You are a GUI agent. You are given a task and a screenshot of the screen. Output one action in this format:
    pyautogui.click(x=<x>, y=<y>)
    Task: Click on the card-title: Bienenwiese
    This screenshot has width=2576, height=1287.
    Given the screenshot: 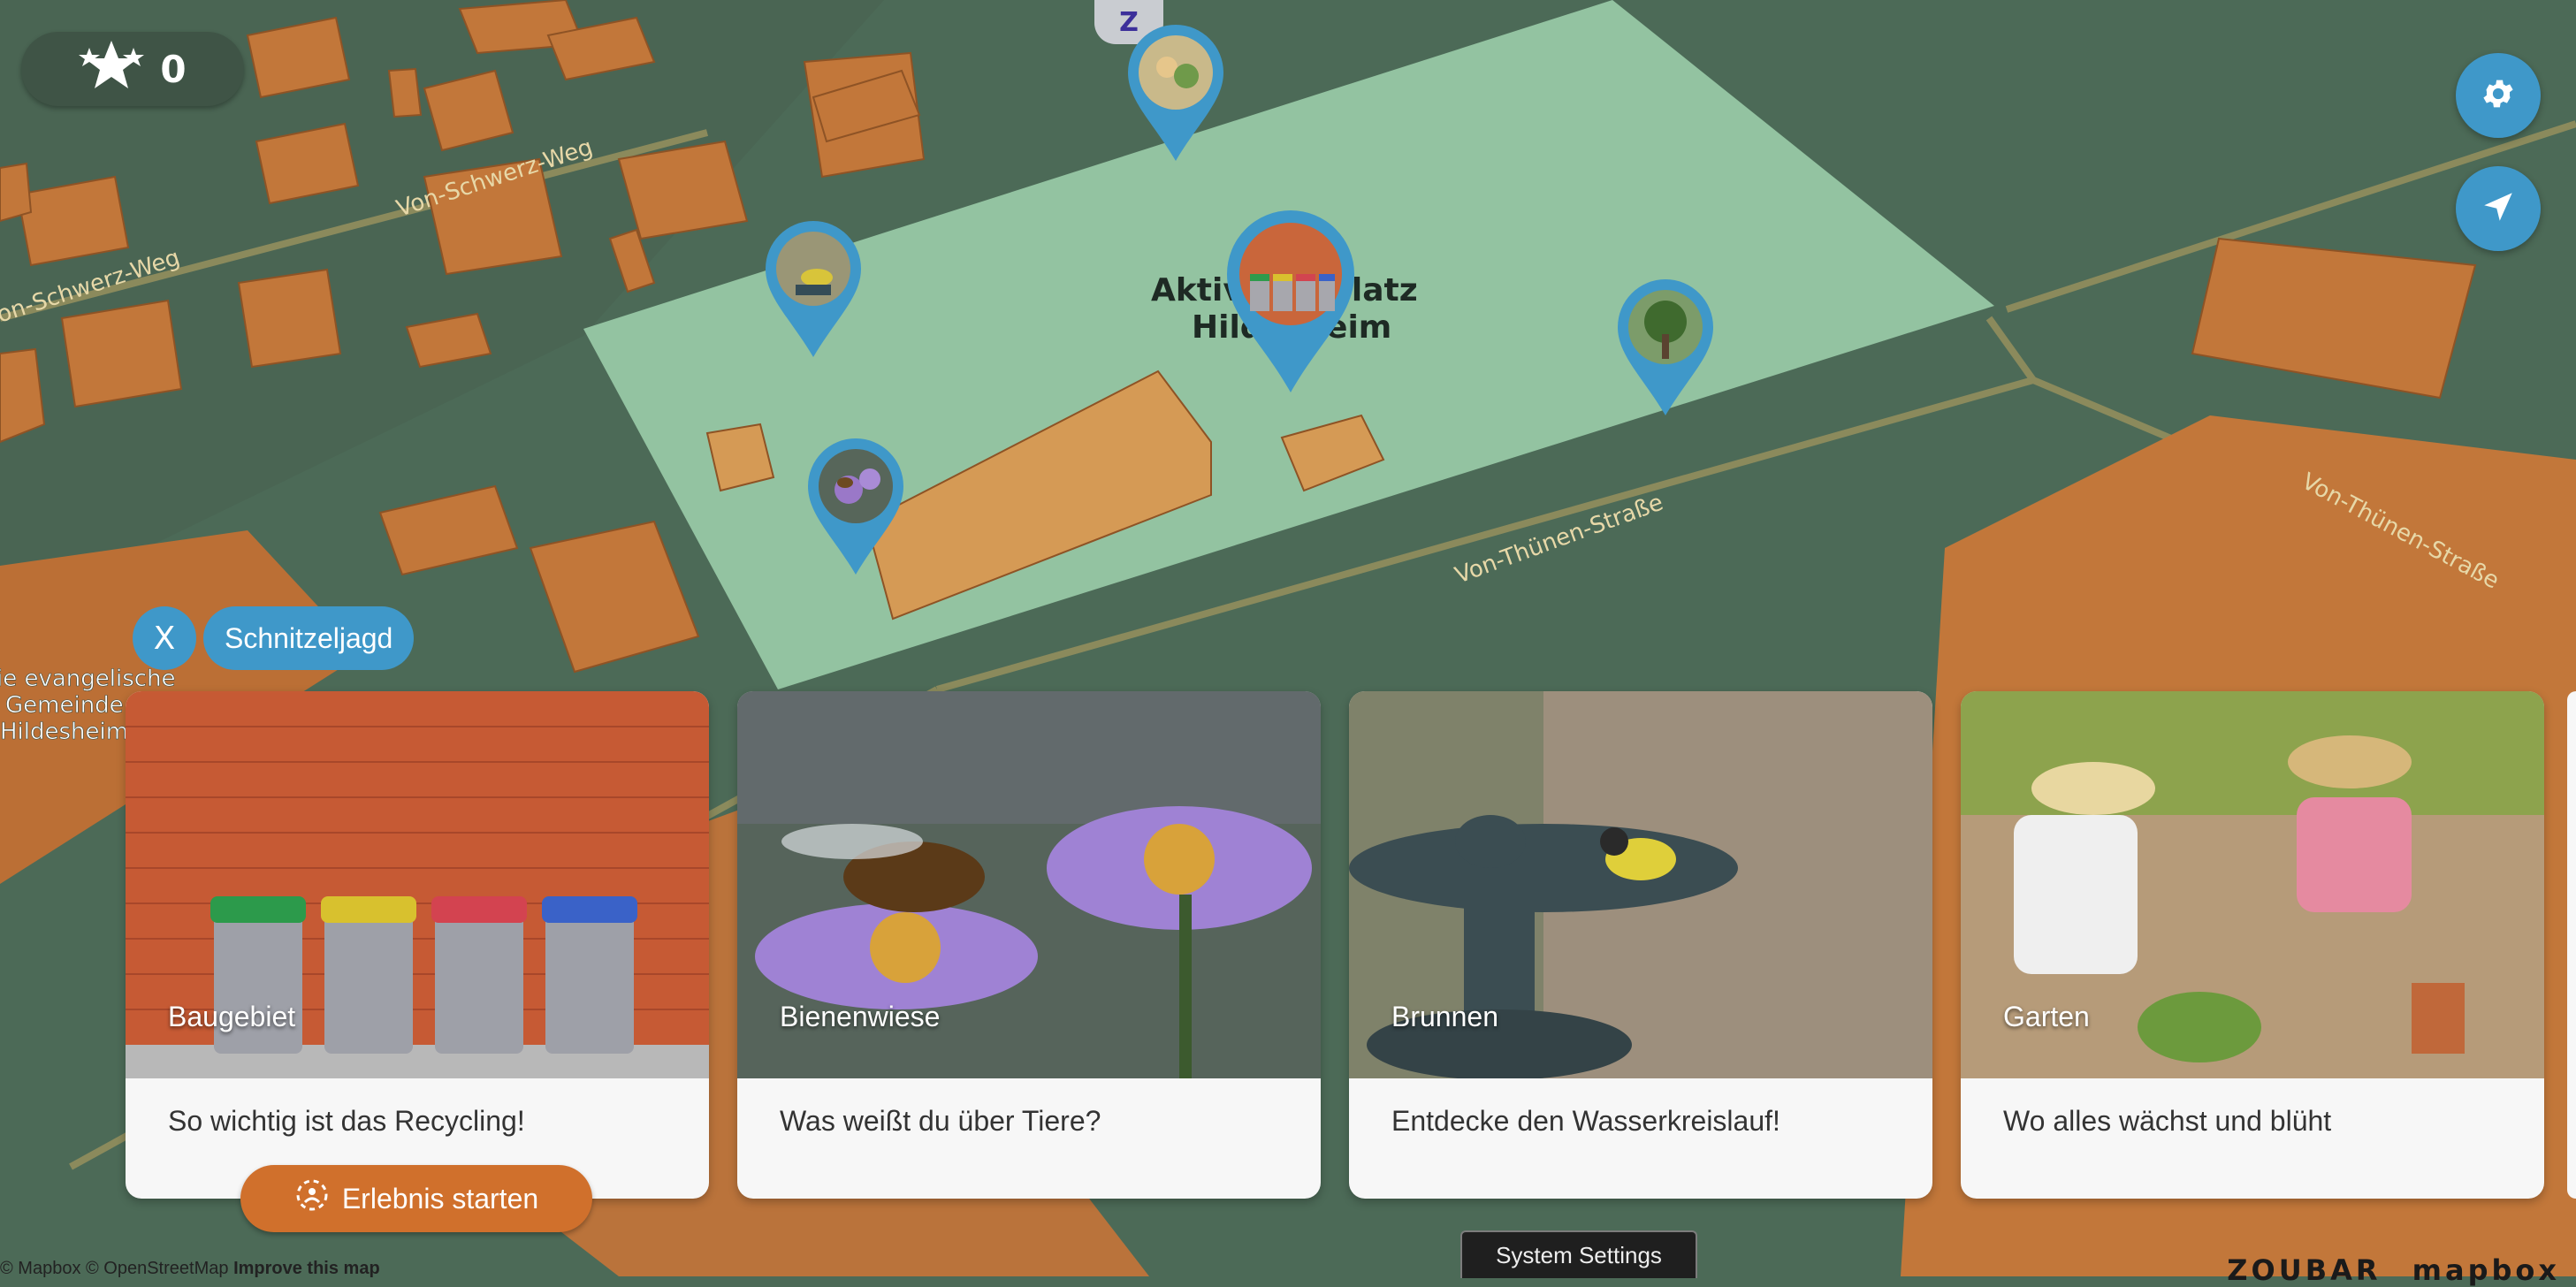 What is the action you would take?
    pyautogui.click(x=860, y=1016)
    